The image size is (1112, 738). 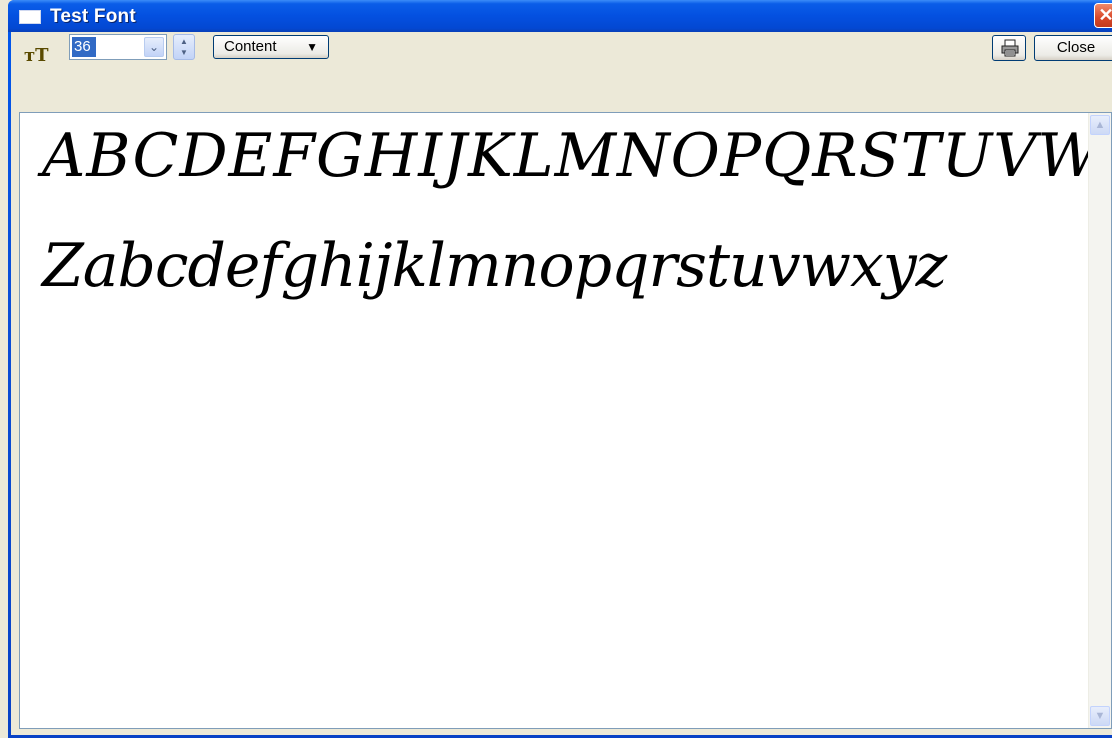 I want to click on print-button, so click(x=1009, y=48).